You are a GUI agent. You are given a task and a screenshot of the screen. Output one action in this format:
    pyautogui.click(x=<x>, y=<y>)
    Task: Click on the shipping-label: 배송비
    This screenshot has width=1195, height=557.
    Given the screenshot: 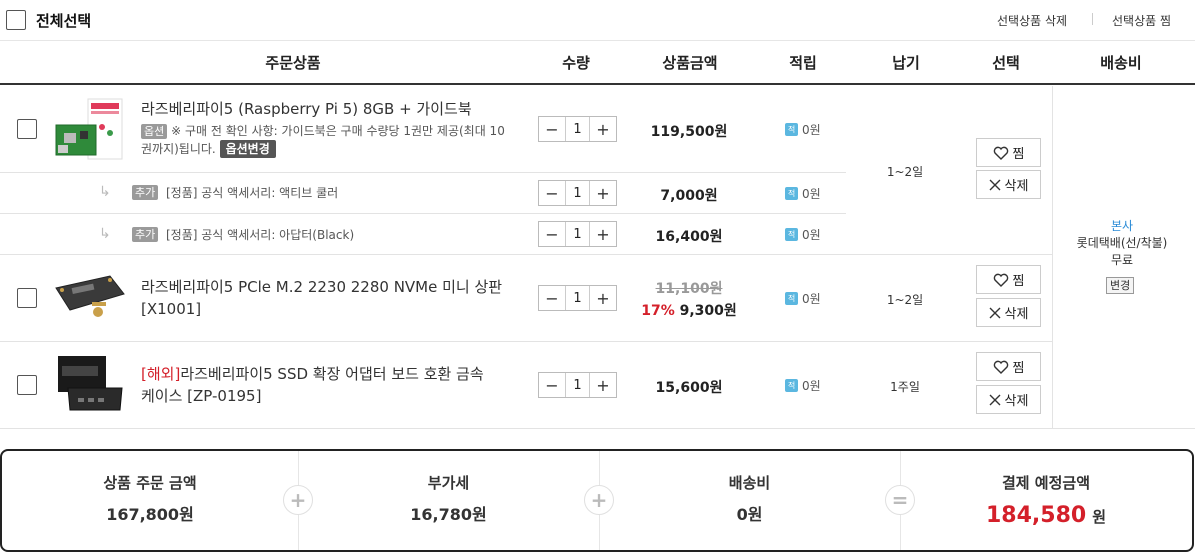 What is the action you would take?
    pyautogui.click(x=749, y=483)
    